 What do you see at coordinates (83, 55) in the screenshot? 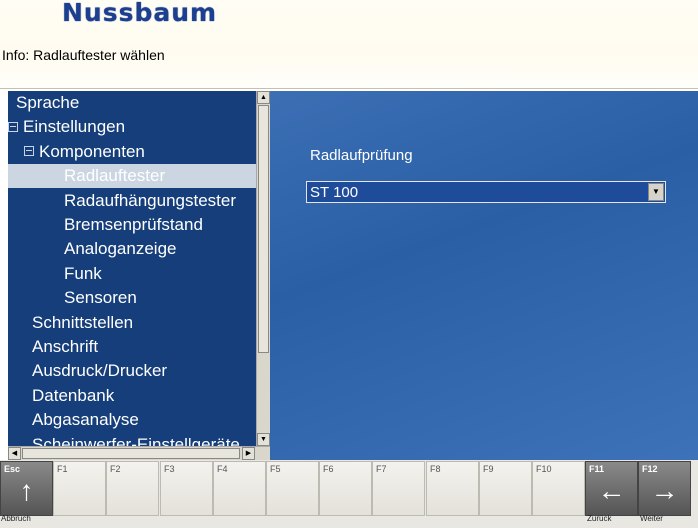
I see `info-text: Info: Radlauftester wählen` at bounding box center [83, 55].